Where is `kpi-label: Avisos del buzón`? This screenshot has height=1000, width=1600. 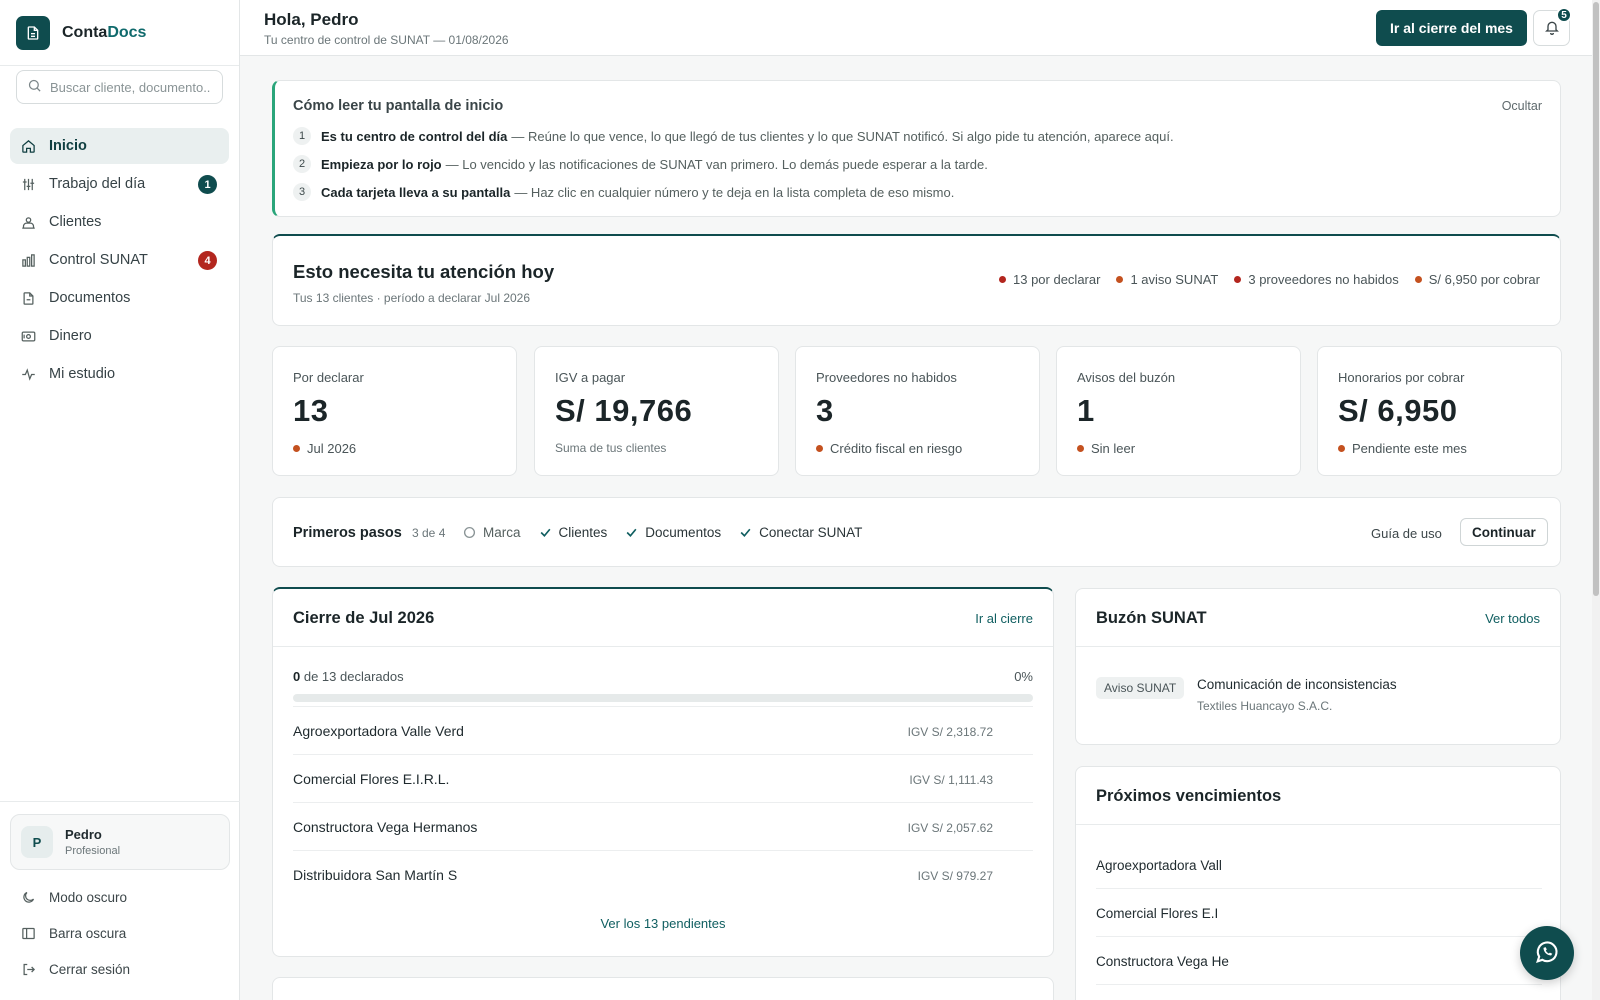 kpi-label: Avisos del buzón is located at coordinates (1126, 377).